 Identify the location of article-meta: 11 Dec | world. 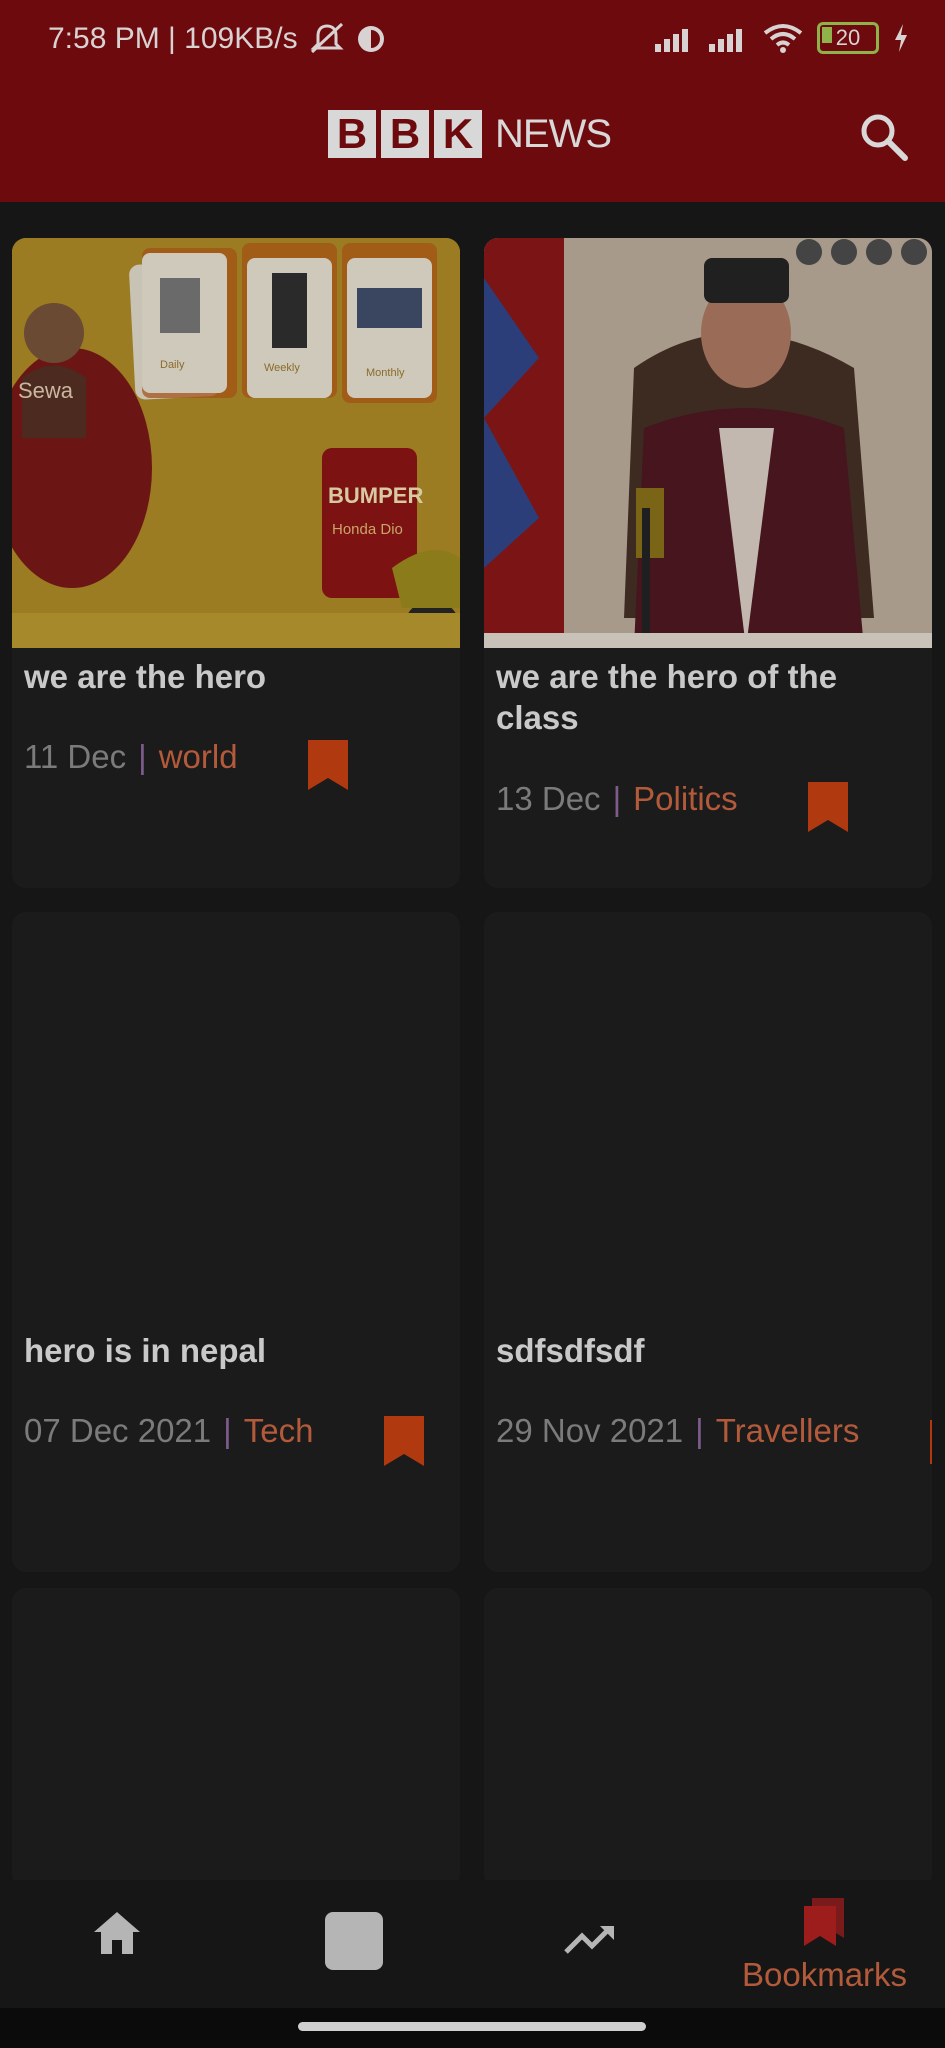
(131, 757).